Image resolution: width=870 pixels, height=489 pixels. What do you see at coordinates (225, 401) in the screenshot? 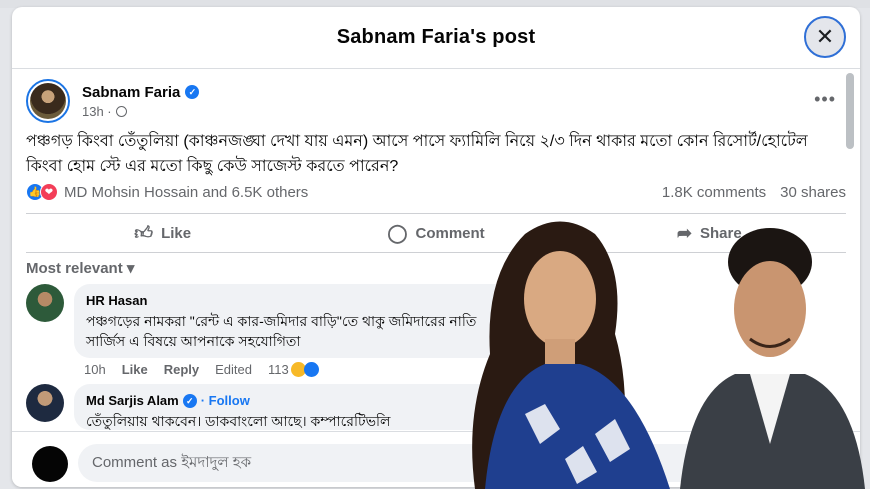
I see `follow-button: · Follow` at bounding box center [225, 401].